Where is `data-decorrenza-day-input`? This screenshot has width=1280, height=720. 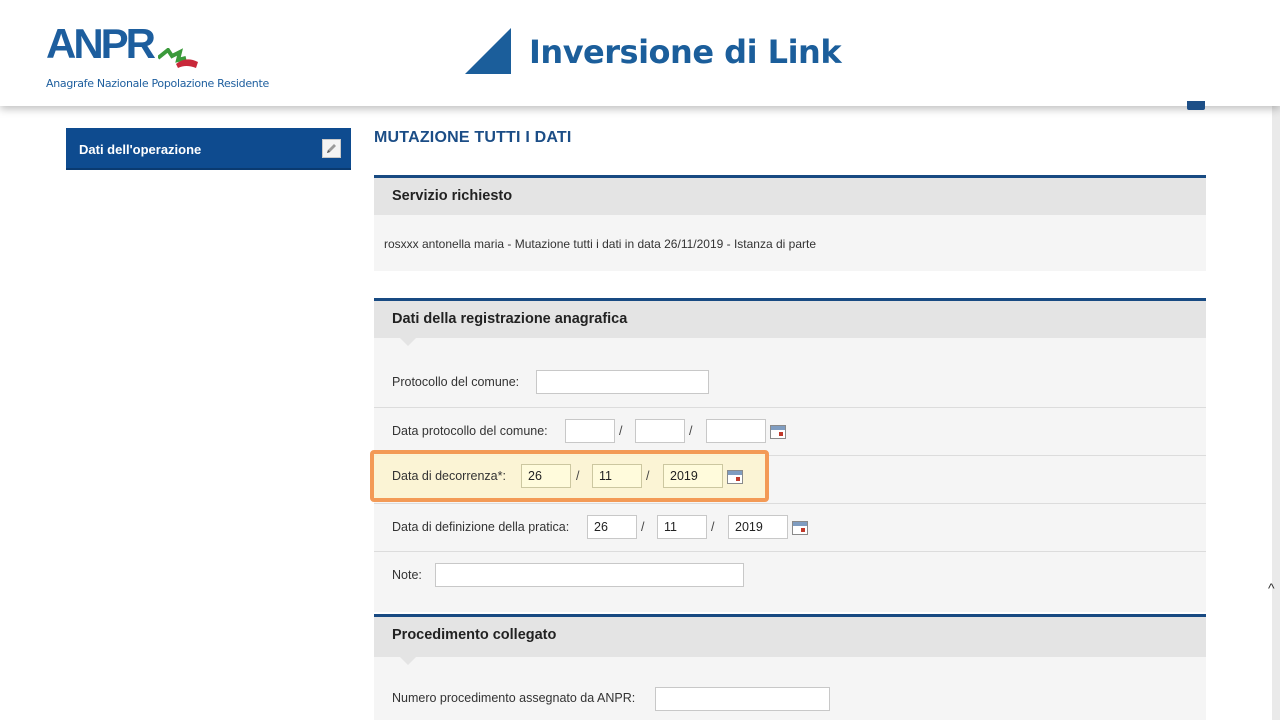
data-decorrenza-day-input is located at coordinates (546, 476).